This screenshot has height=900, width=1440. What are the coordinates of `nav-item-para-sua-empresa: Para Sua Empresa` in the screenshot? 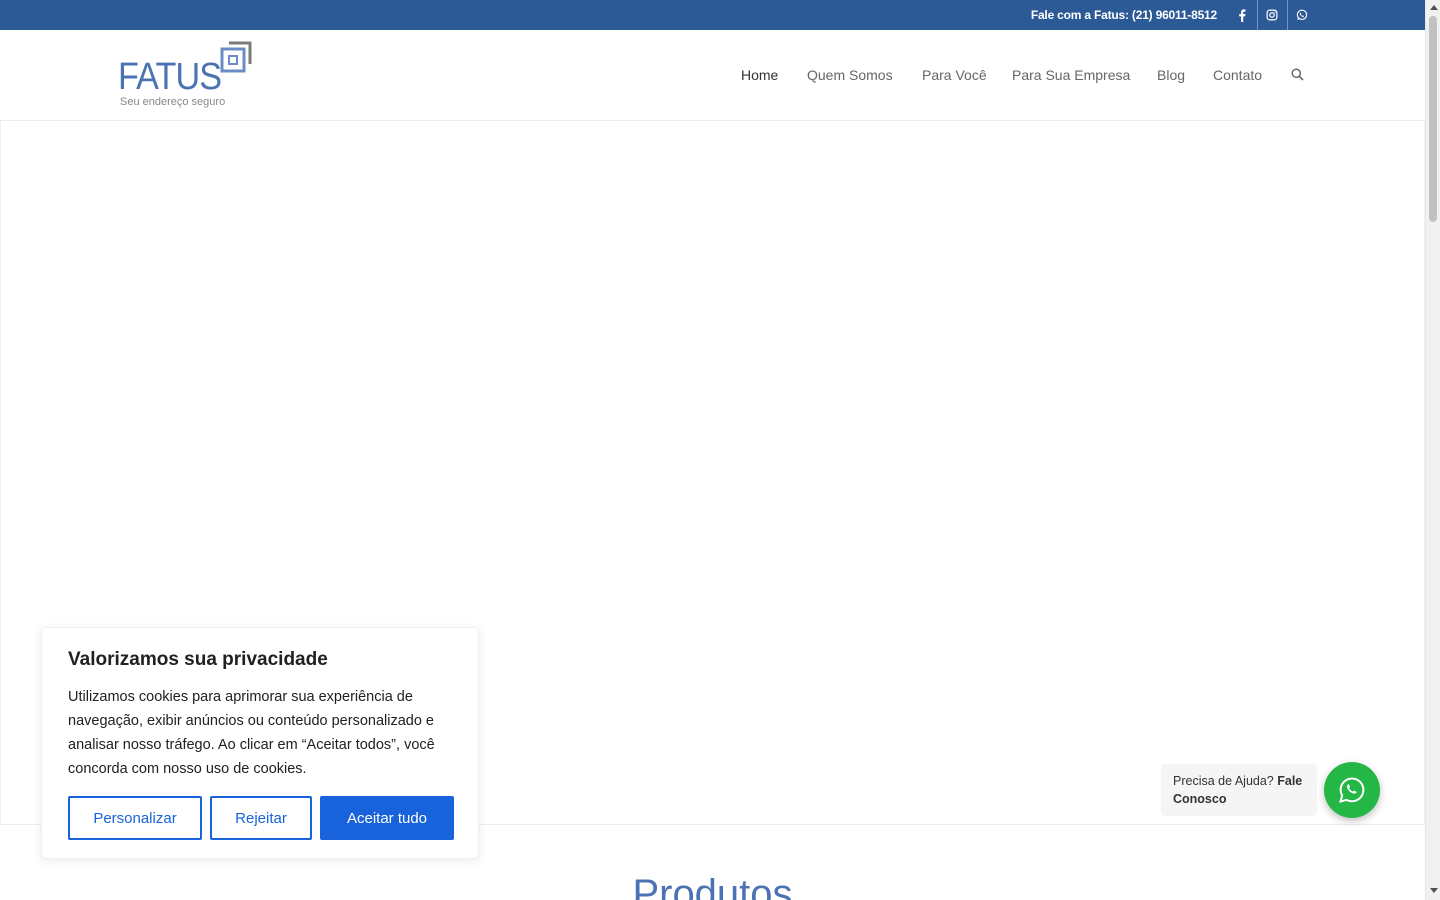 It's located at (1071, 75).